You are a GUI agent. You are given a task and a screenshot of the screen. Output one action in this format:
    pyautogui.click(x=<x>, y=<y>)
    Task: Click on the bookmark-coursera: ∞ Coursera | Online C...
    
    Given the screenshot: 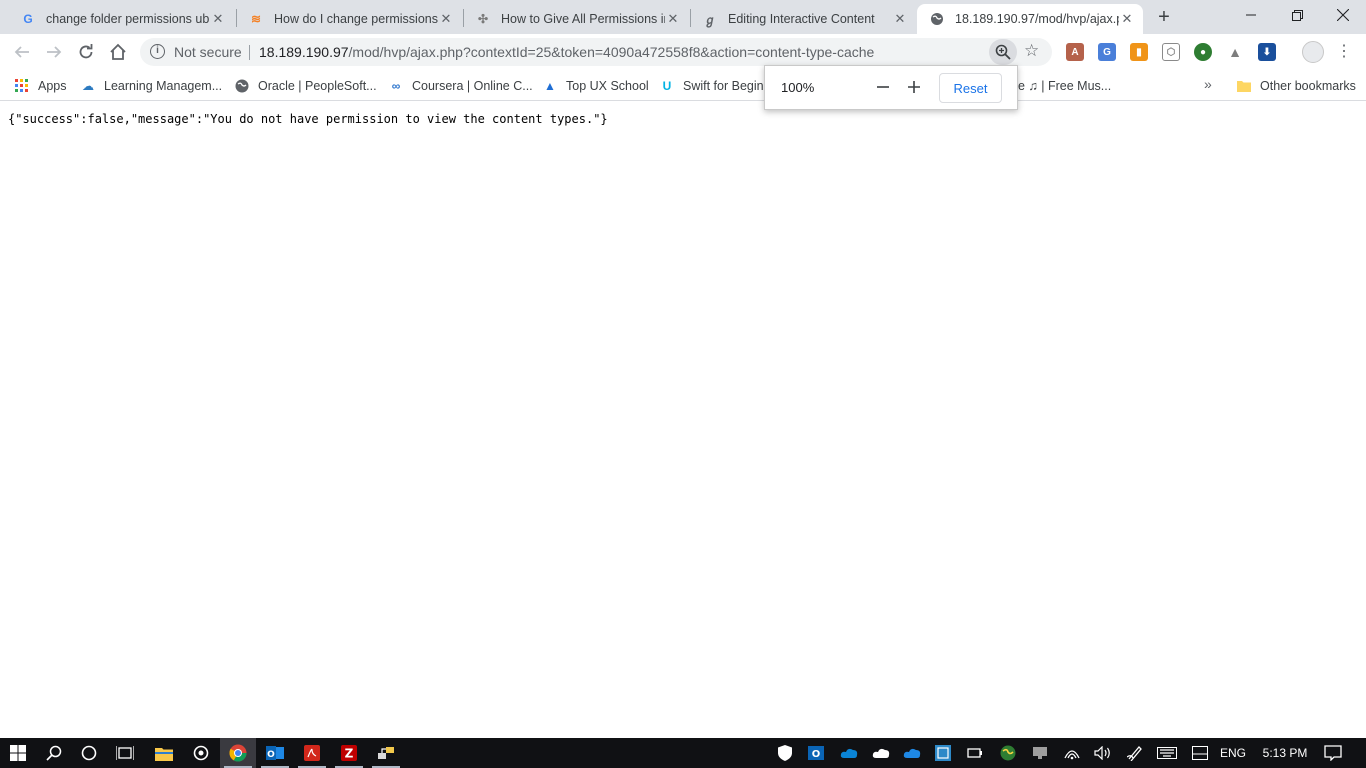 What is the action you would take?
    pyautogui.click(x=460, y=86)
    